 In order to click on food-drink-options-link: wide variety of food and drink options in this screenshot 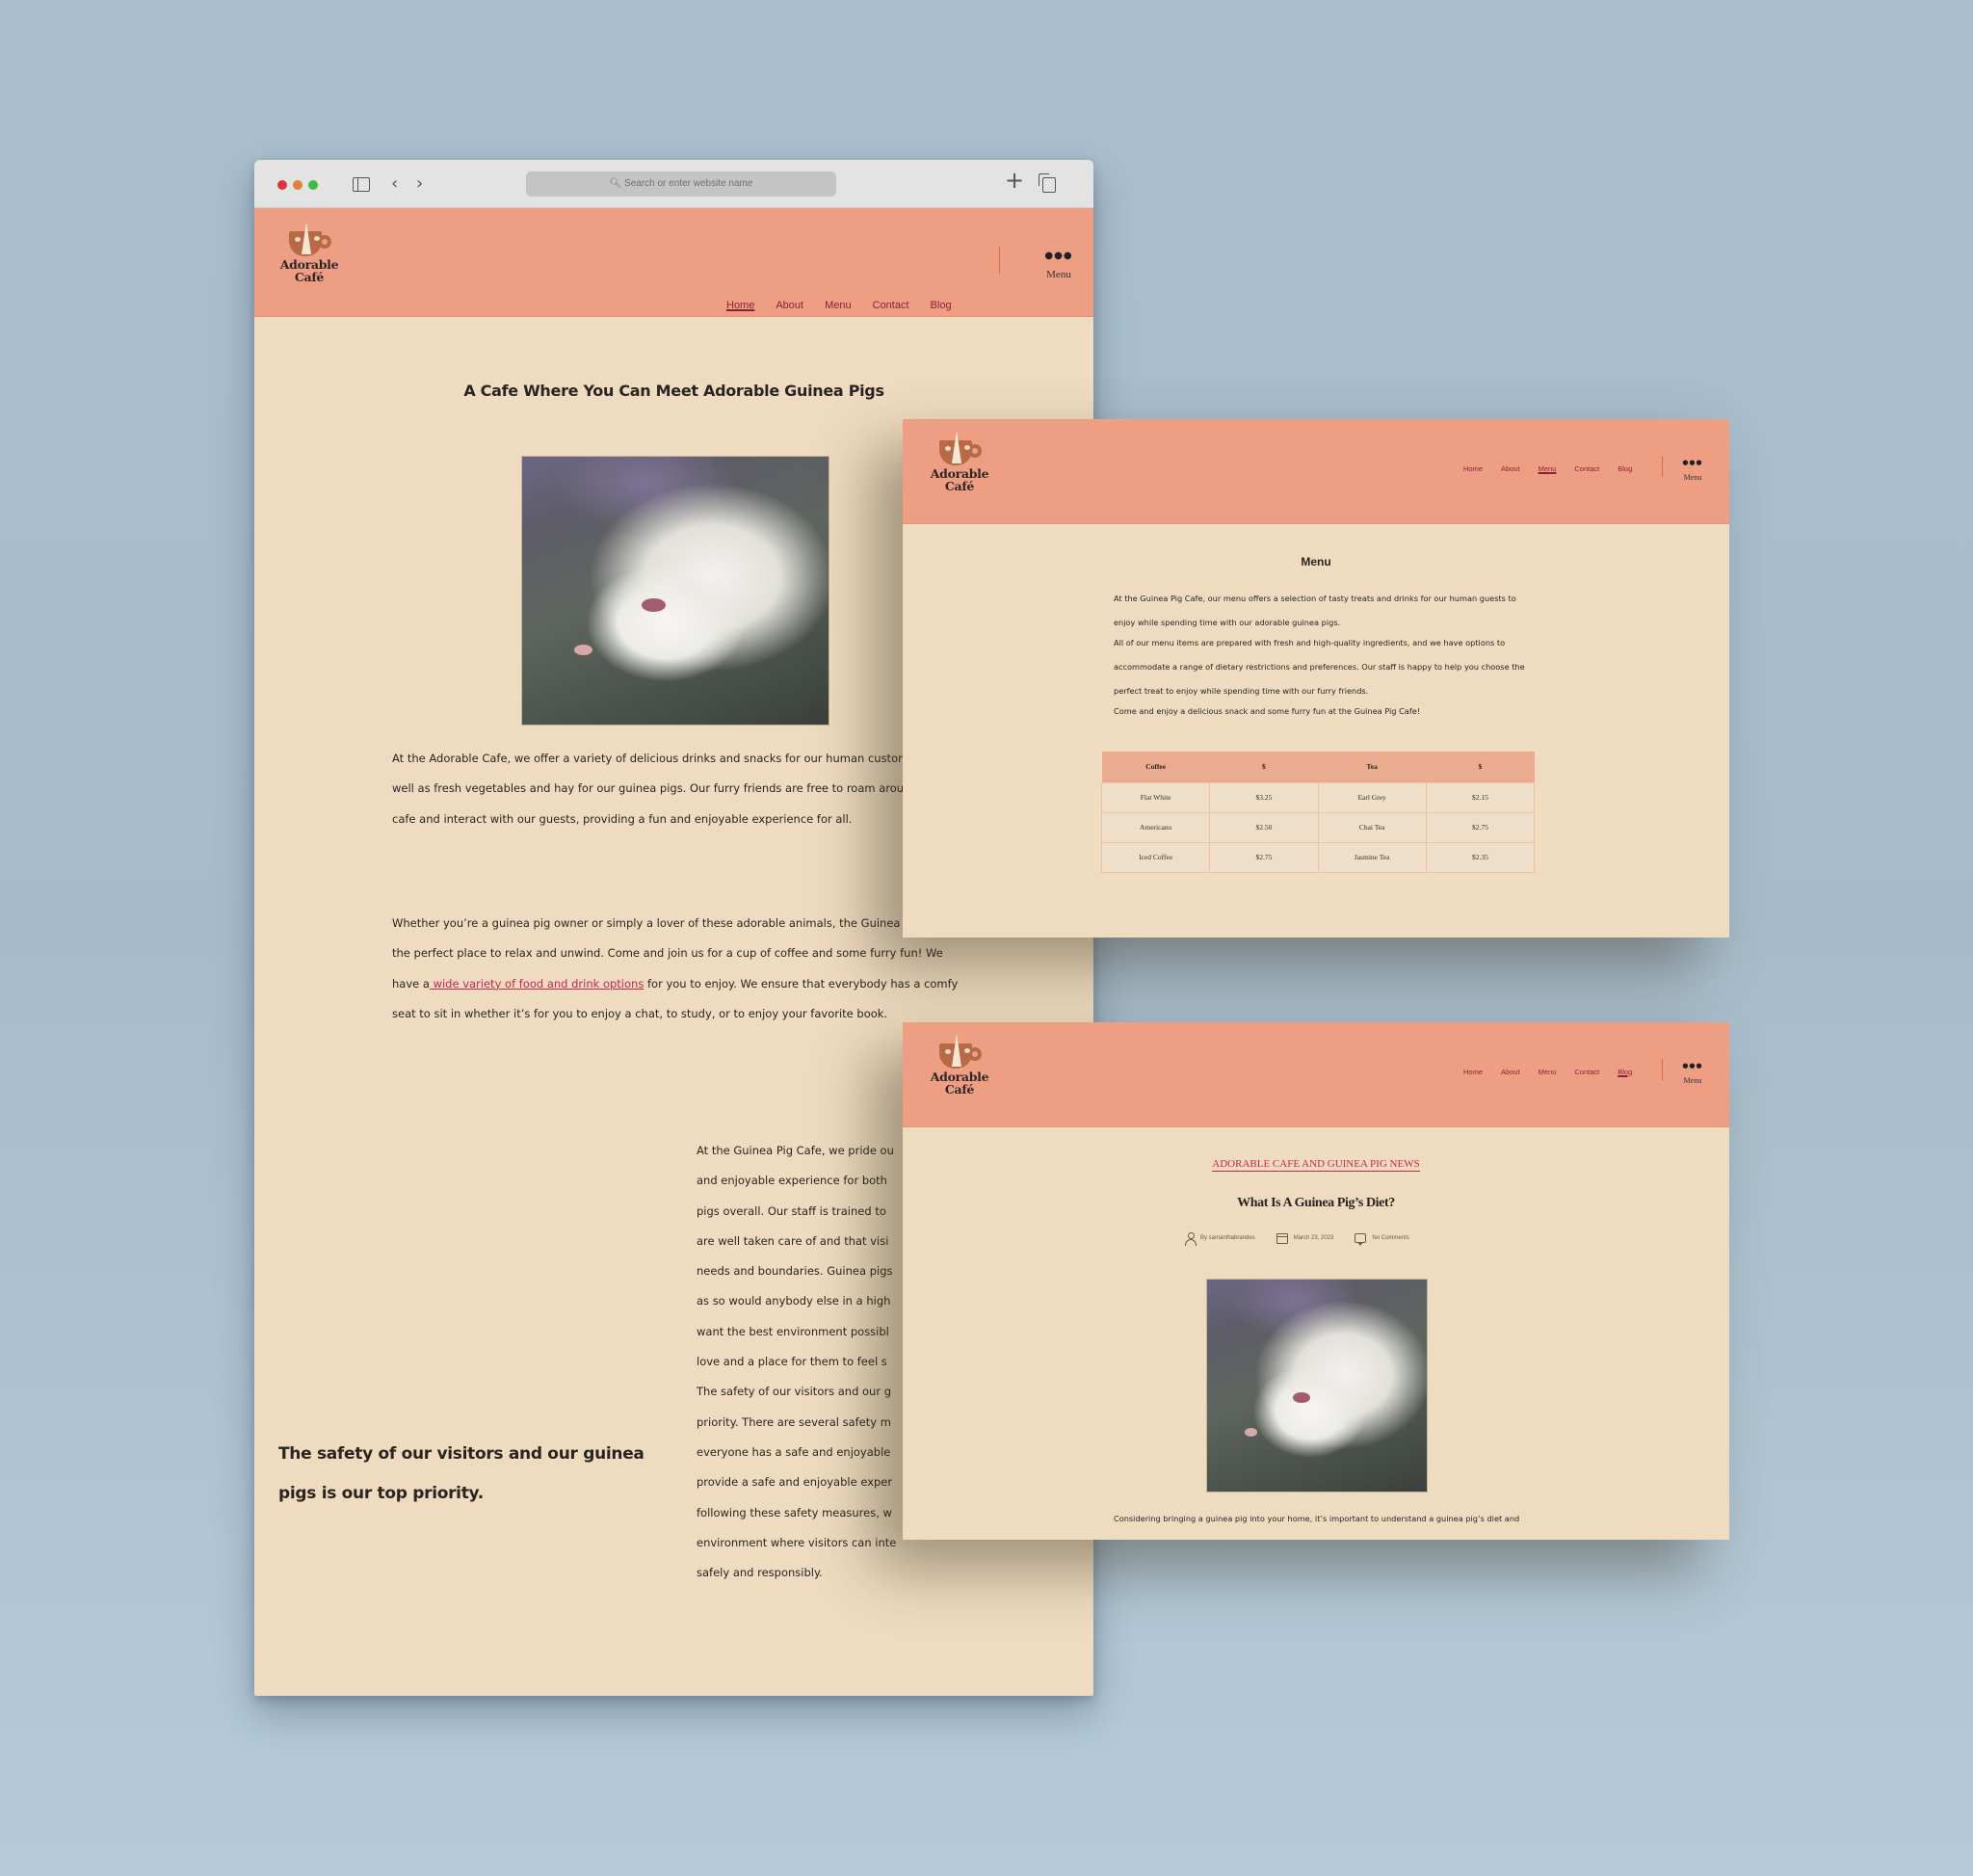, I will do `click(537, 984)`.